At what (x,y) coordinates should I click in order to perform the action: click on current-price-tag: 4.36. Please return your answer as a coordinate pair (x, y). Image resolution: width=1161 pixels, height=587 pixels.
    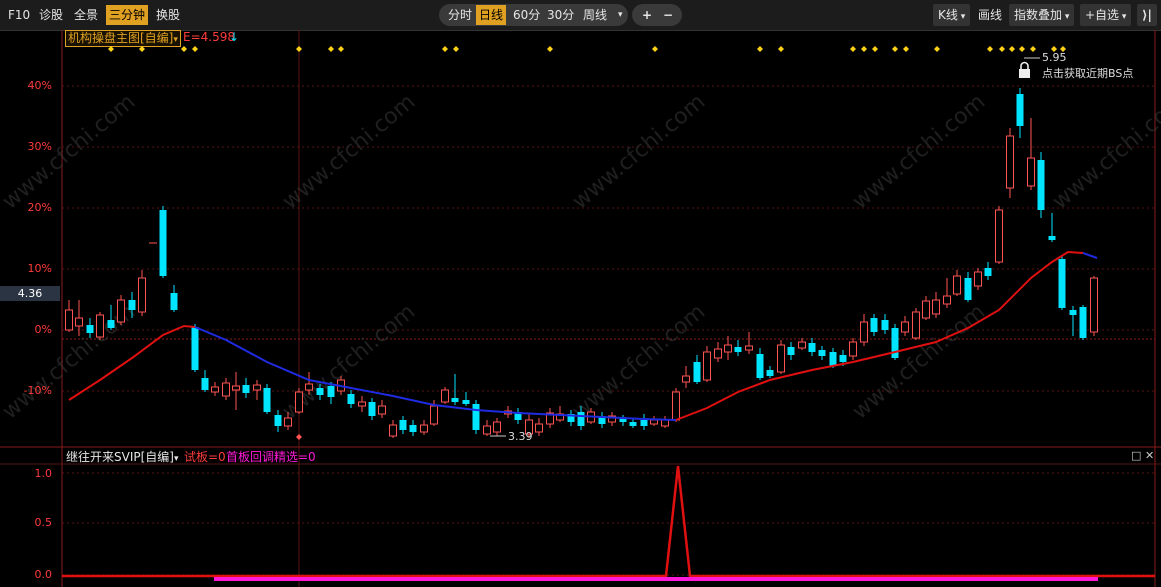
    Looking at the image, I should click on (30, 293).